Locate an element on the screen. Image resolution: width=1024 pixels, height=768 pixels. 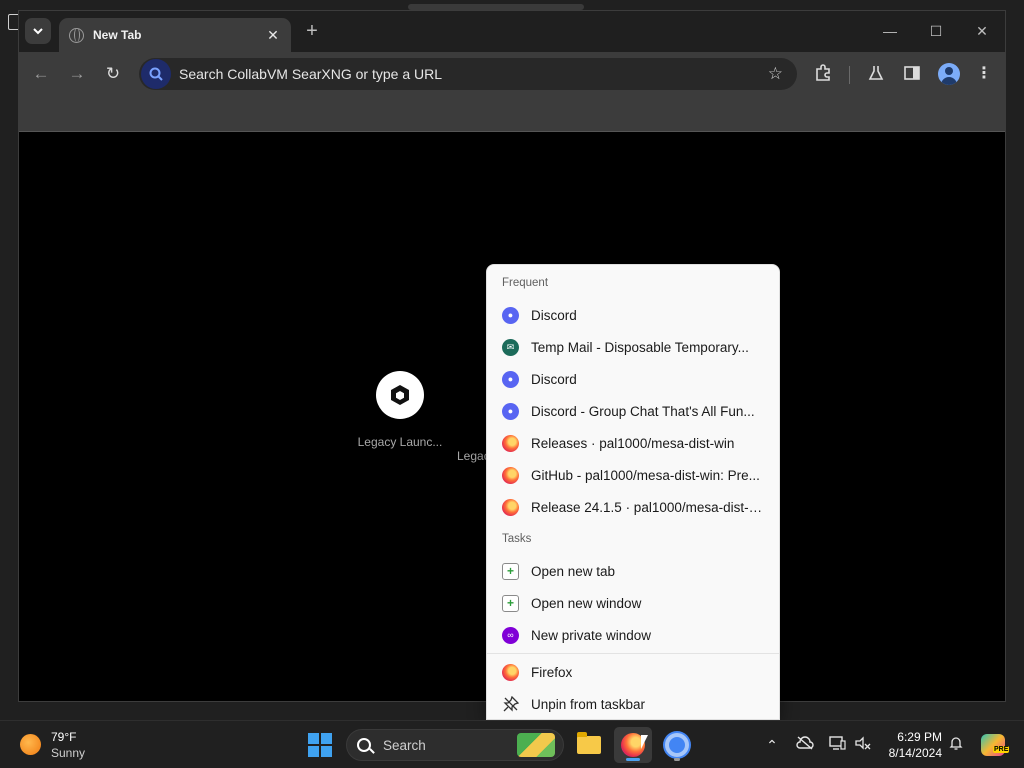
taskbar-file-explorer is located at coordinates (589, 745).